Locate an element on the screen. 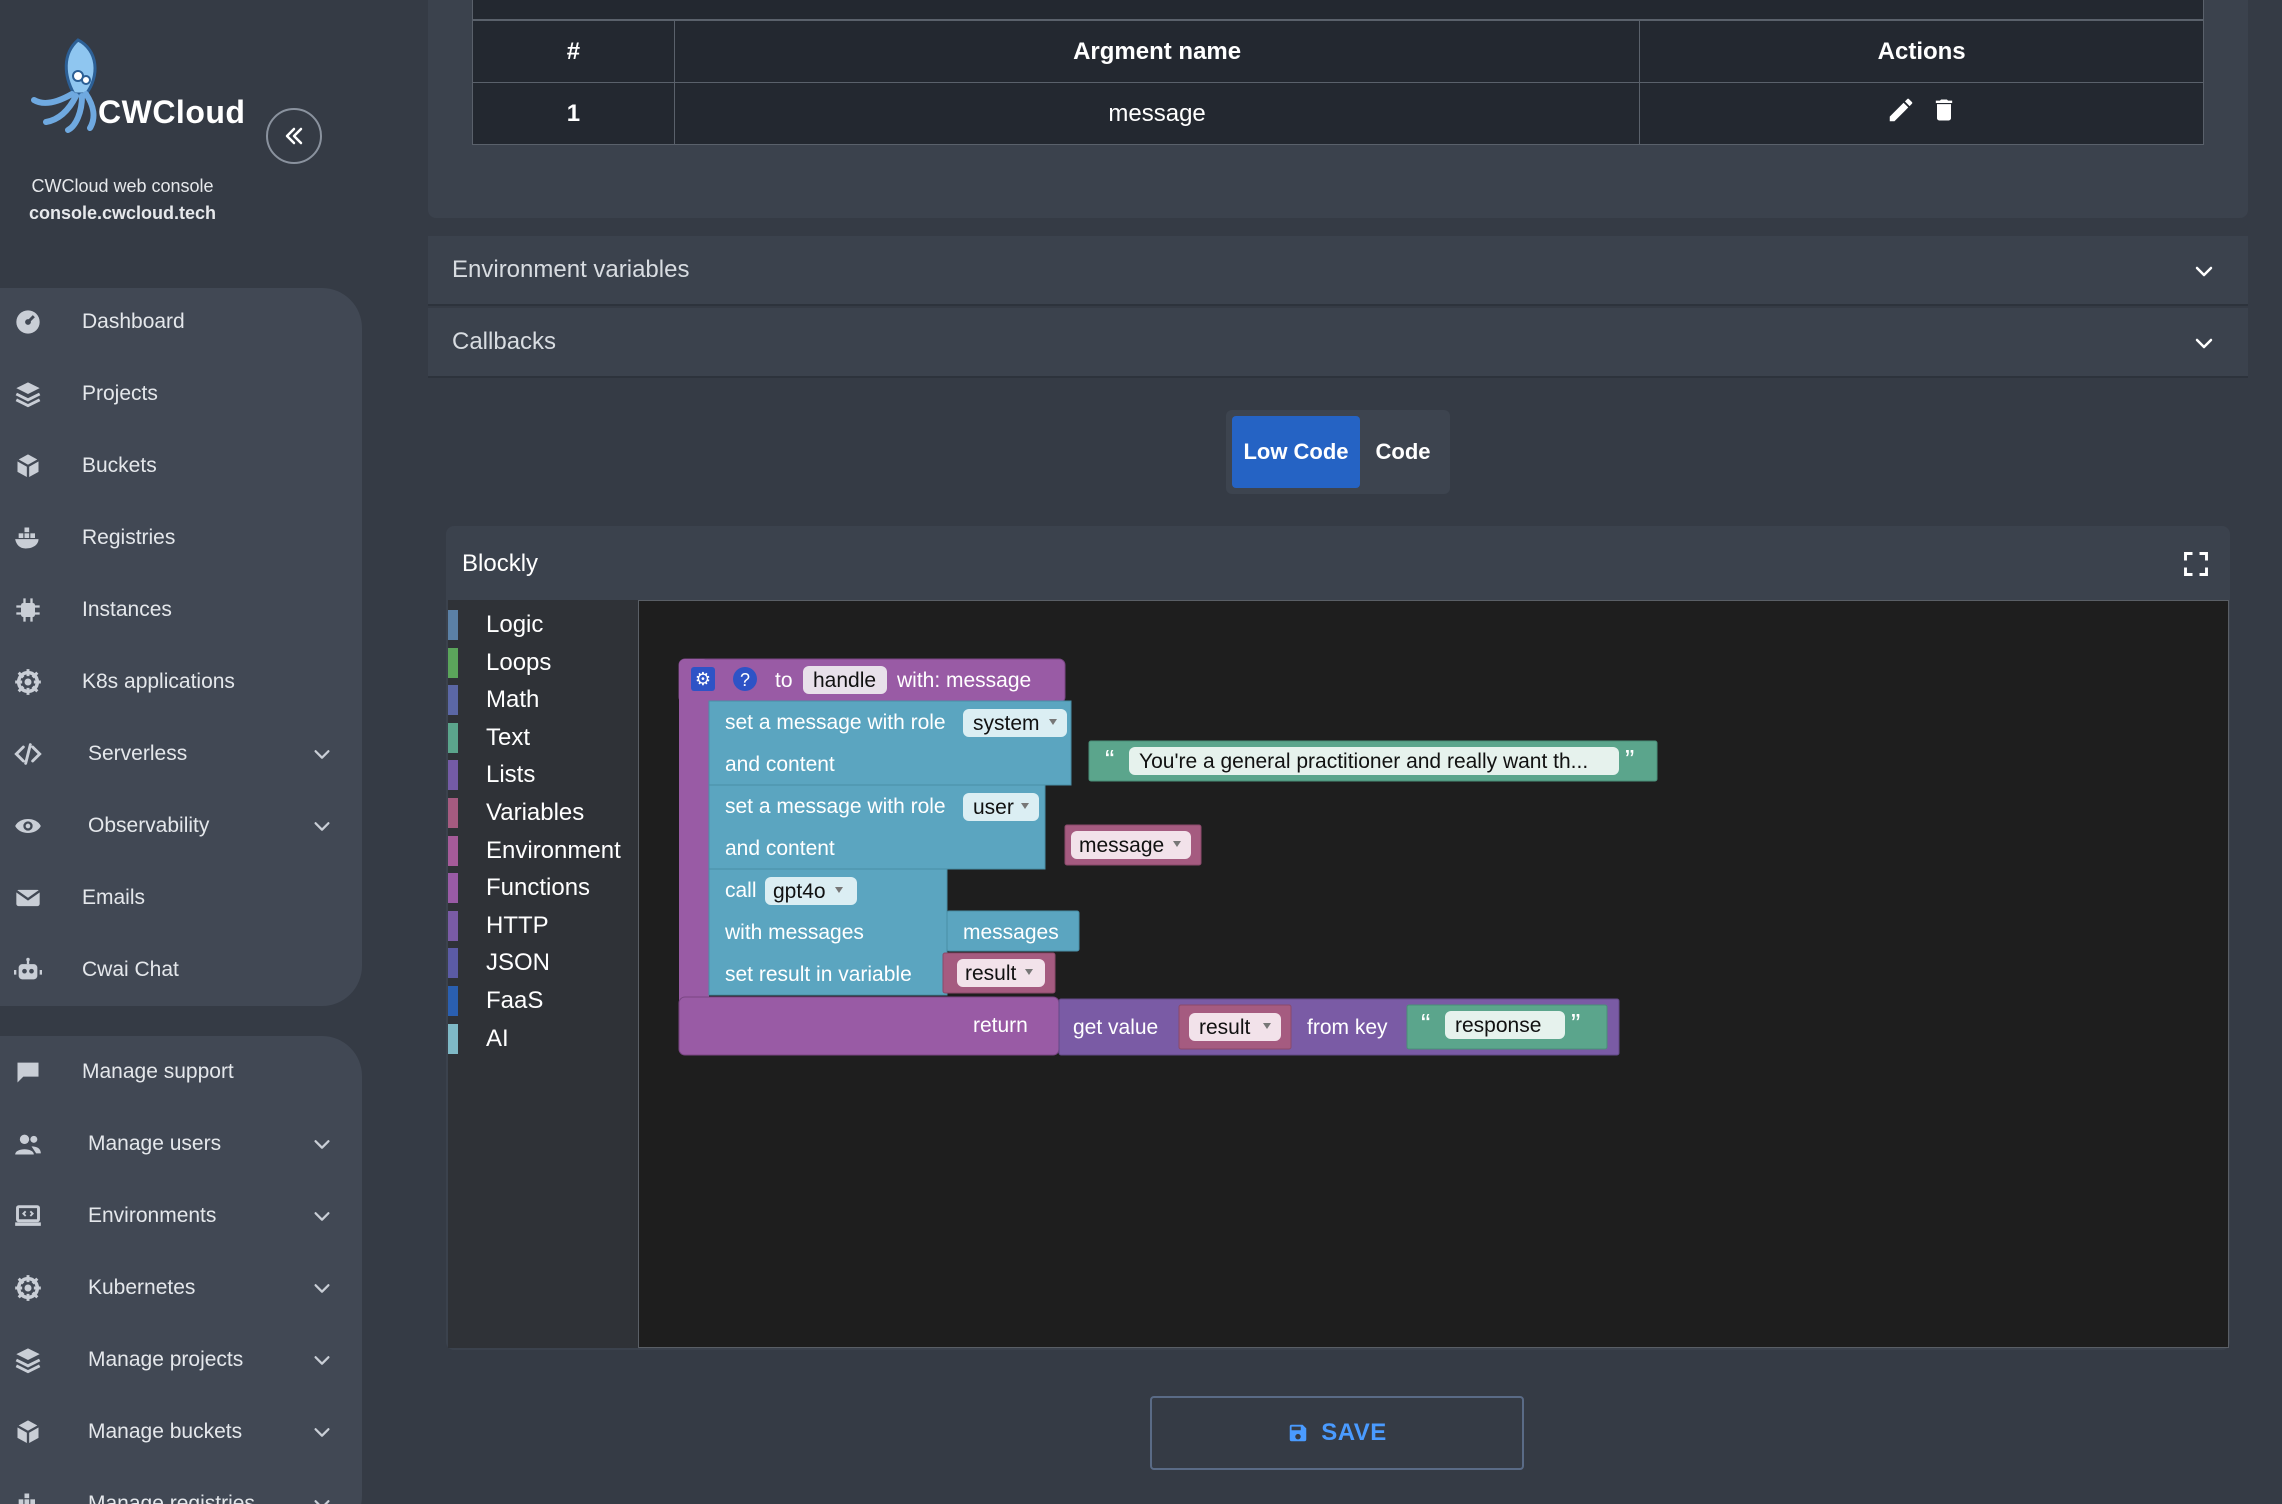 The height and width of the screenshot is (1504, 2282). toolbox-category-json: JSON is located at coordinates (543, 963).